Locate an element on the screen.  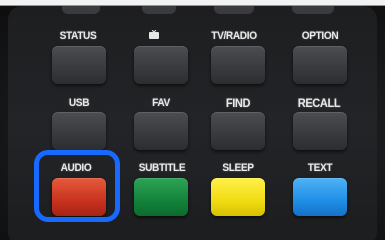
usb-label: USB is located at coordinates (79, 103).